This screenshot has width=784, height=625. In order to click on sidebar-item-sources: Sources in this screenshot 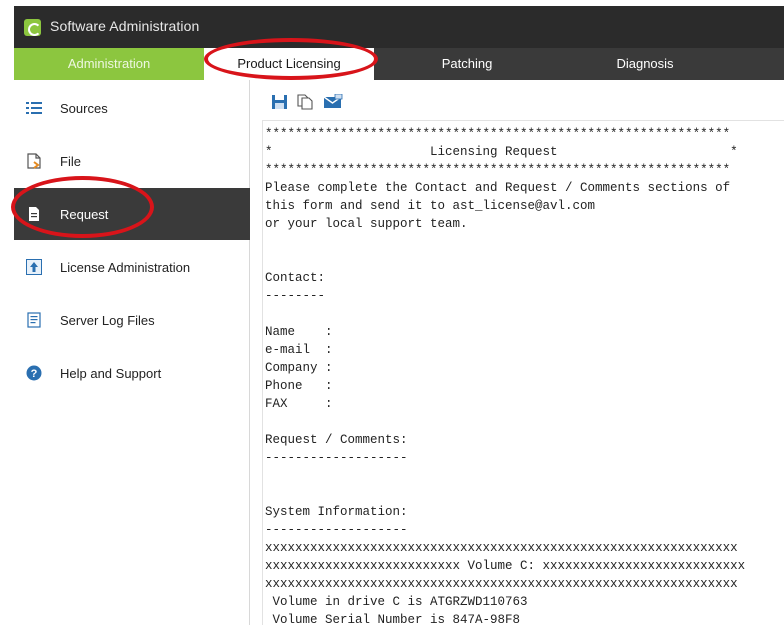, I will do `click(132, 108)`.